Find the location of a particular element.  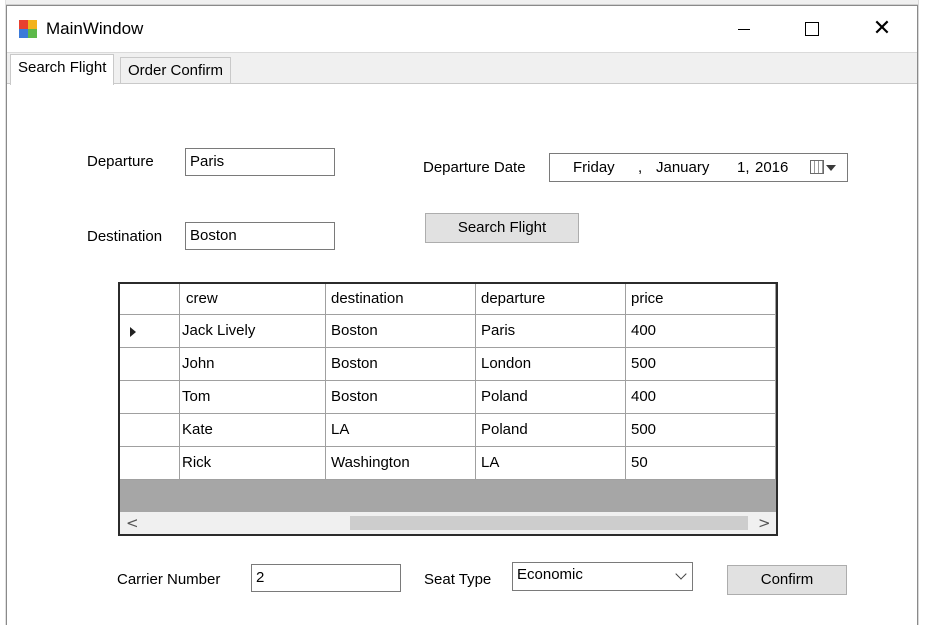

close-button: ✕ is located at coordinates (882, 29).